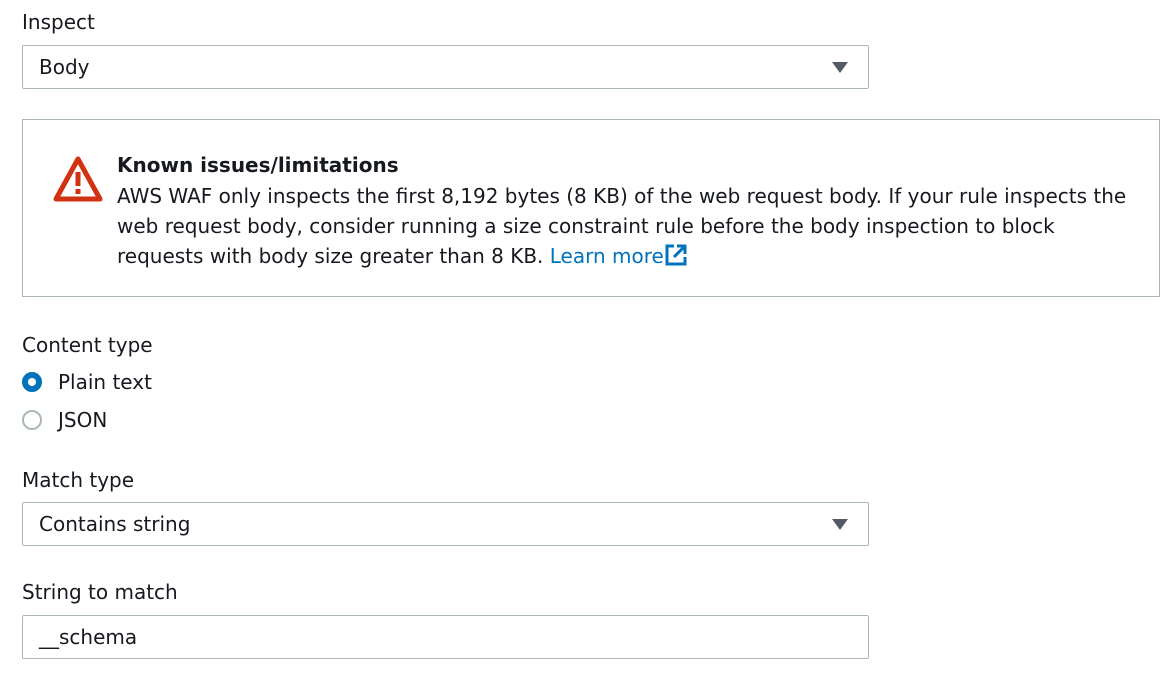  I want to click on radio-label-plain-text: Plain text, so click(105, 382).